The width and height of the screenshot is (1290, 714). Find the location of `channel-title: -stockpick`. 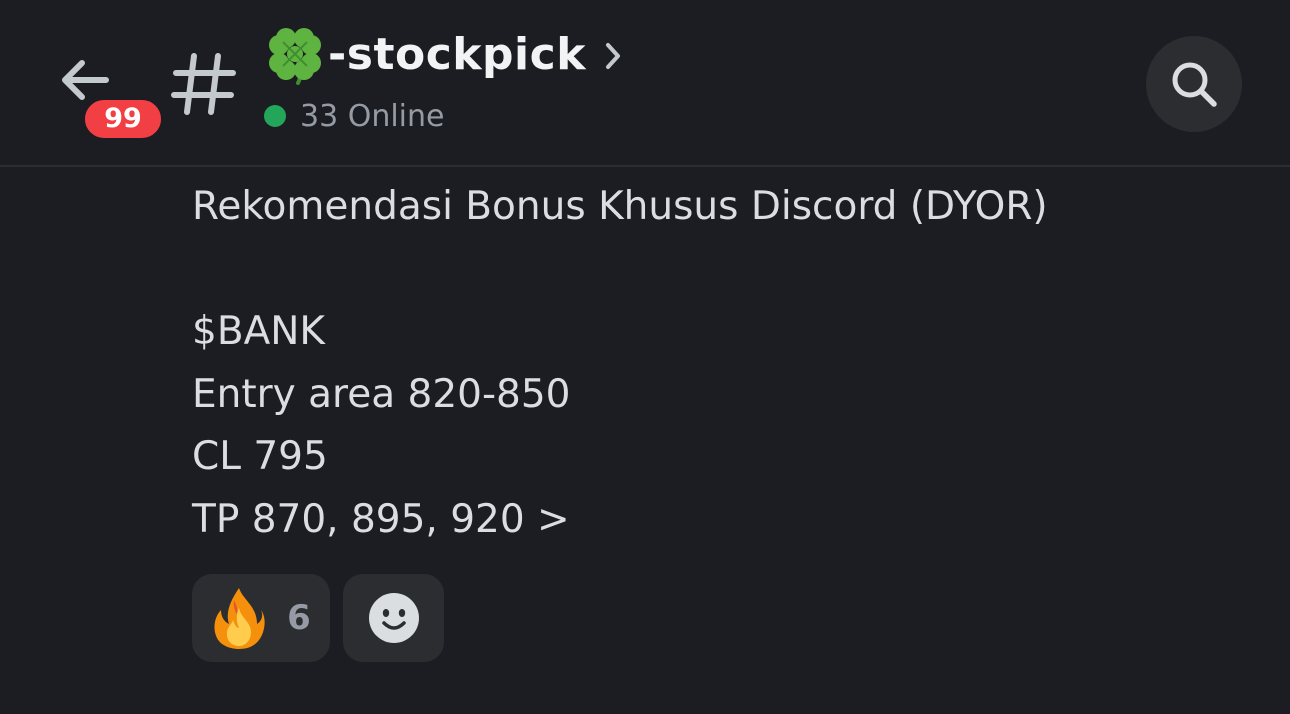

channel-title: -stockpick is located at coordinates (443, 54).